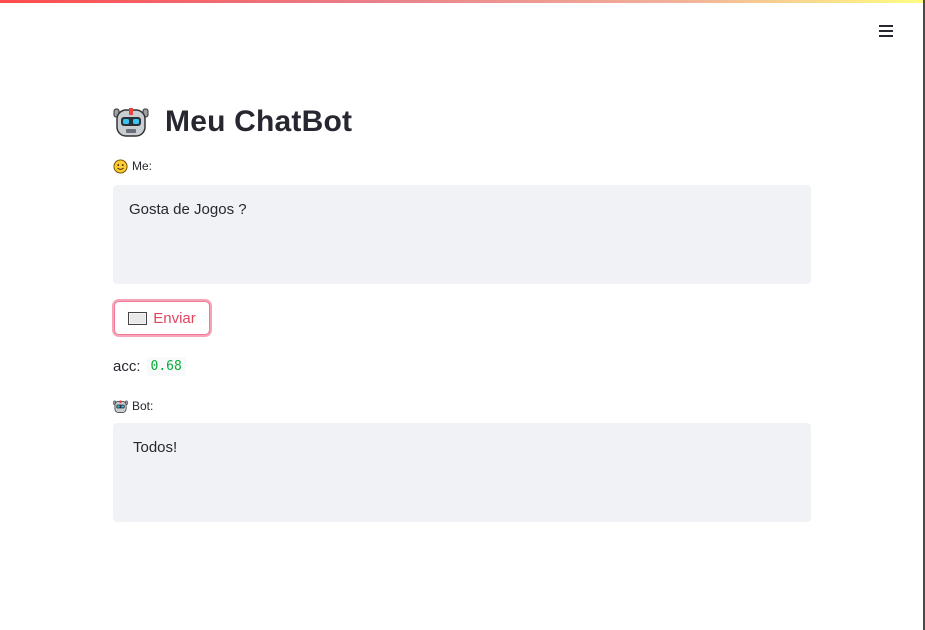 The height and width of the screenshot is (630, 925). I want to click on top-decoration-bar, so click(461, 1).